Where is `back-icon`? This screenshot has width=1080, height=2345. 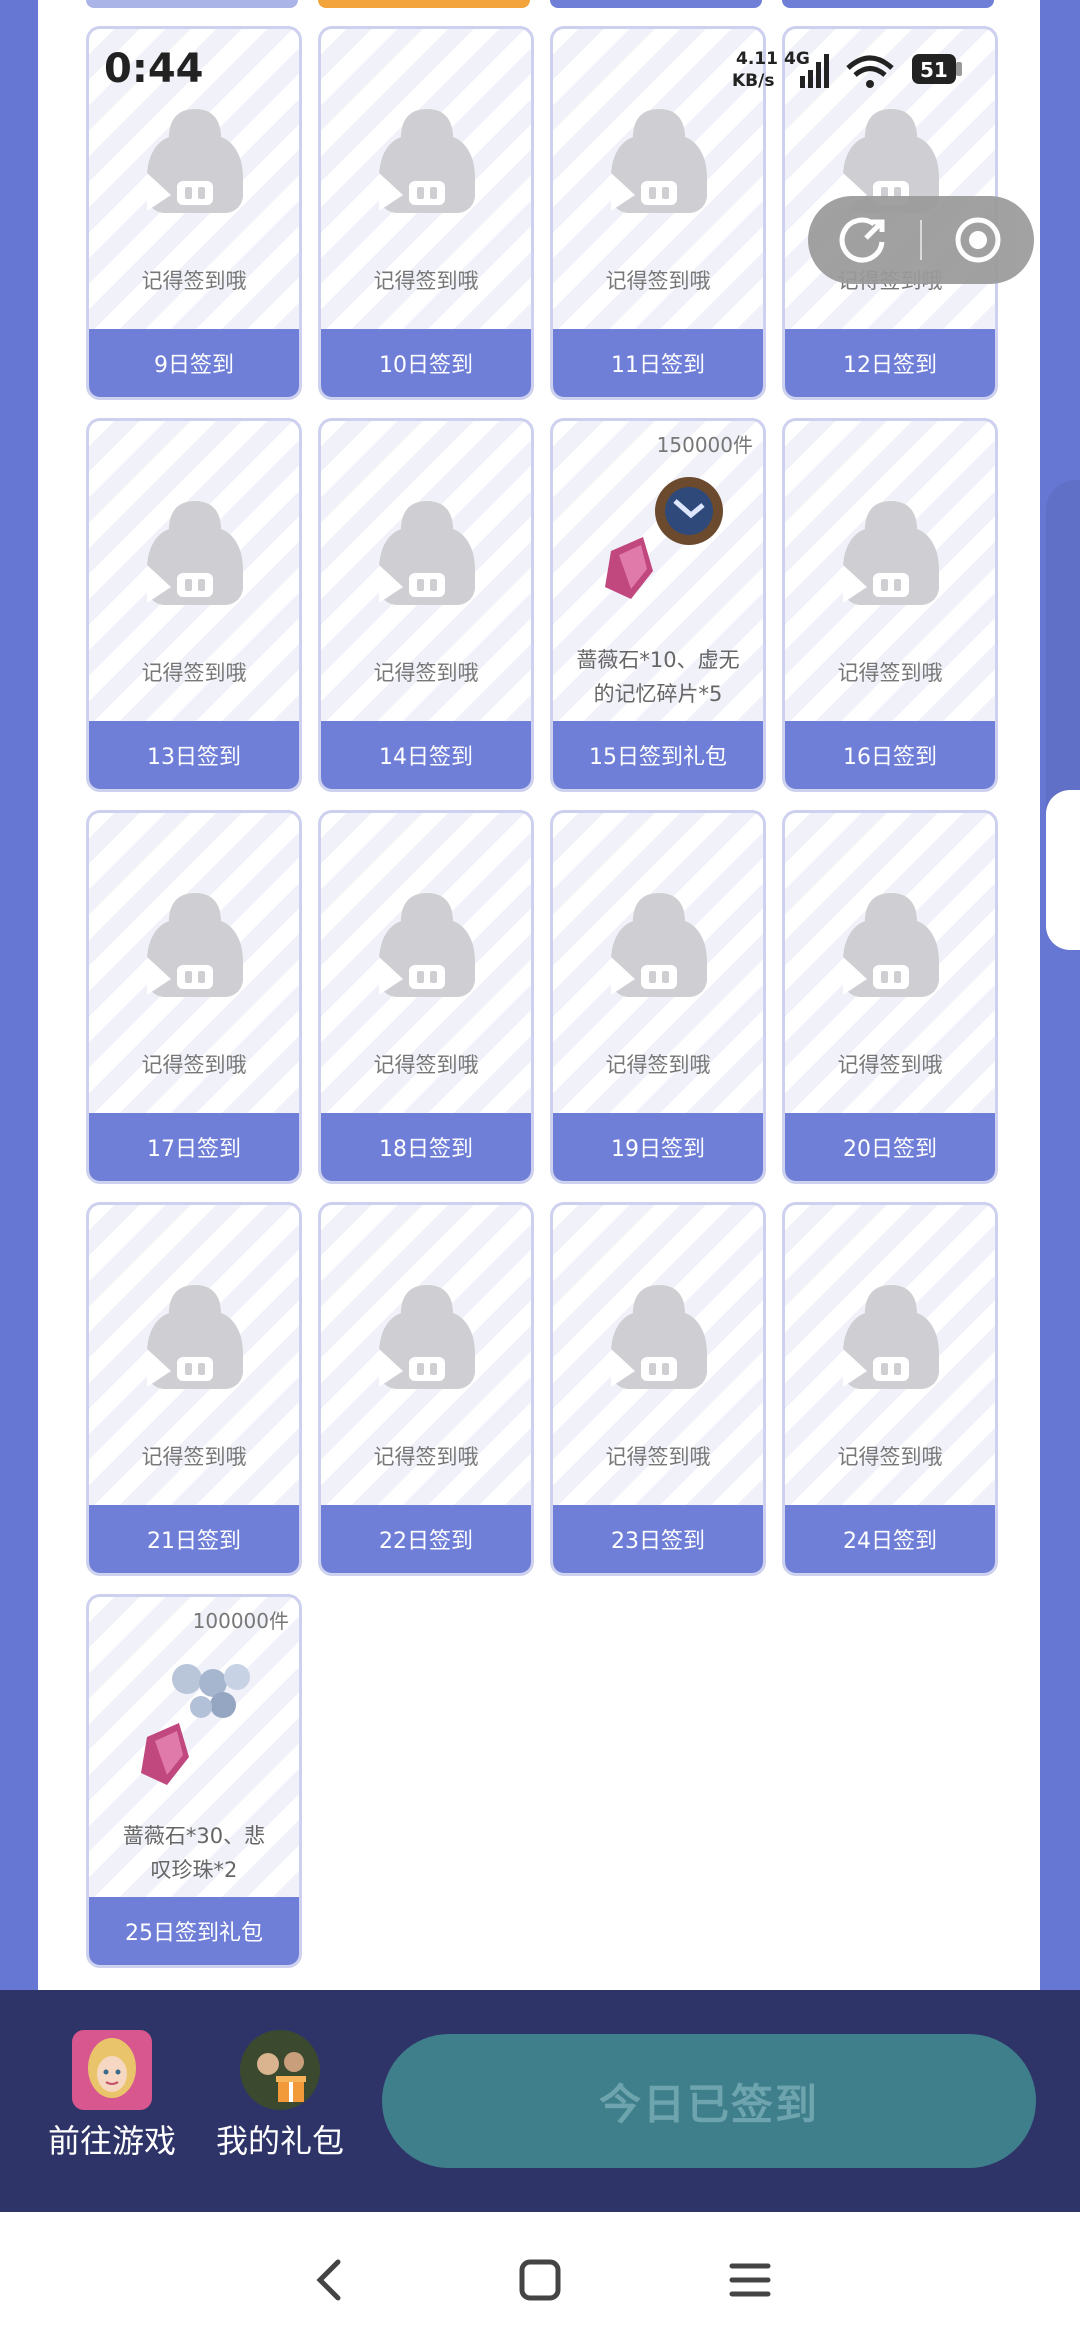 back-icon is located at coordinates (330, 2280).